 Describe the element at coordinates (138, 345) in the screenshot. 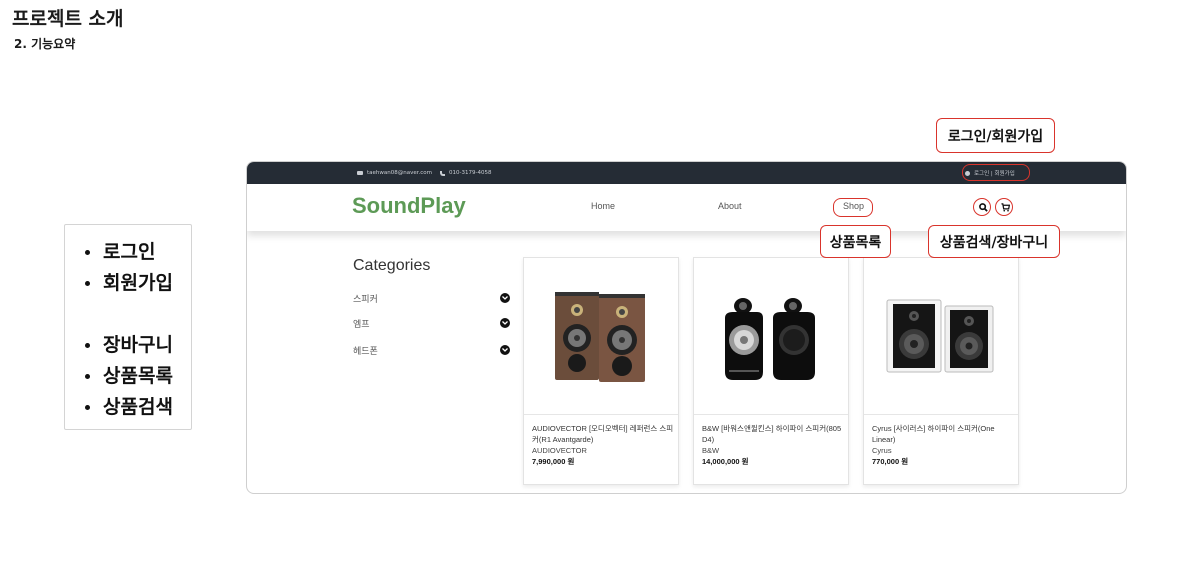

I see `feature-item-cart: 장바구니` at that location.